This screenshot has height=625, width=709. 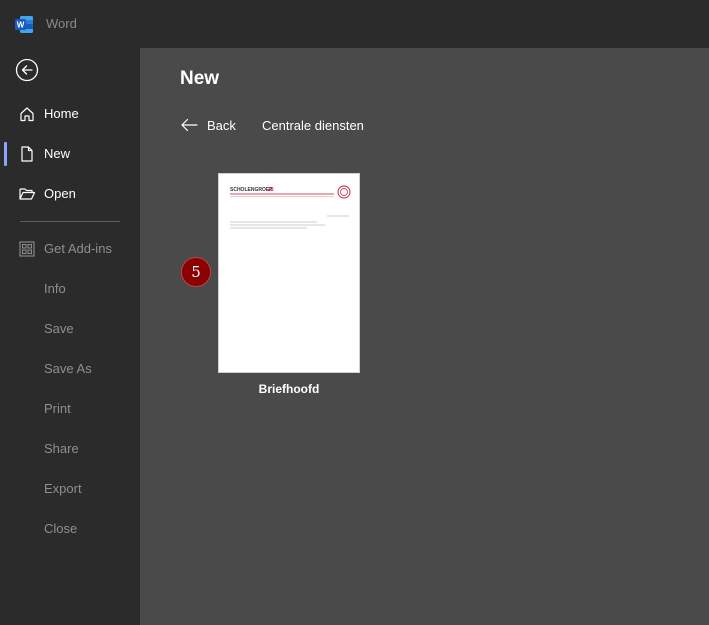 What do you see at coordinates (5, 154) in the screenshot?
I see `active-indicator` at bounding box center [5, 154].